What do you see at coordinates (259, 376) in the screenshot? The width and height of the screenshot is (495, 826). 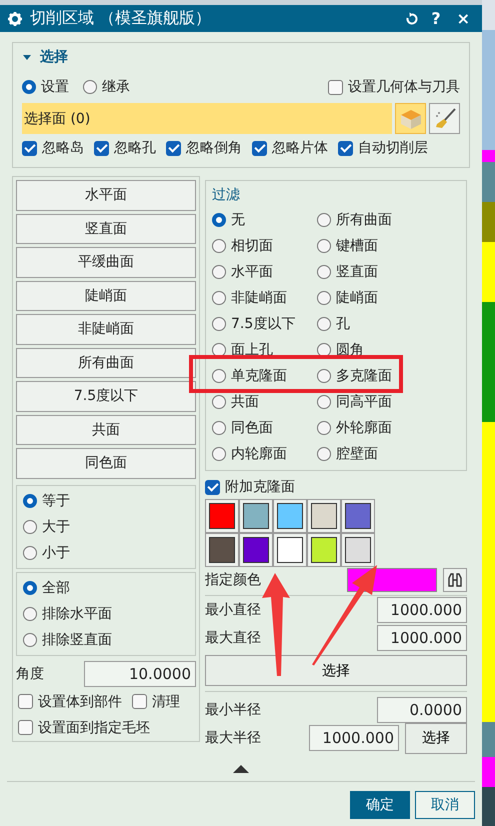 I see `radio-label: 单克隆面` at bounding box center [259, 376].